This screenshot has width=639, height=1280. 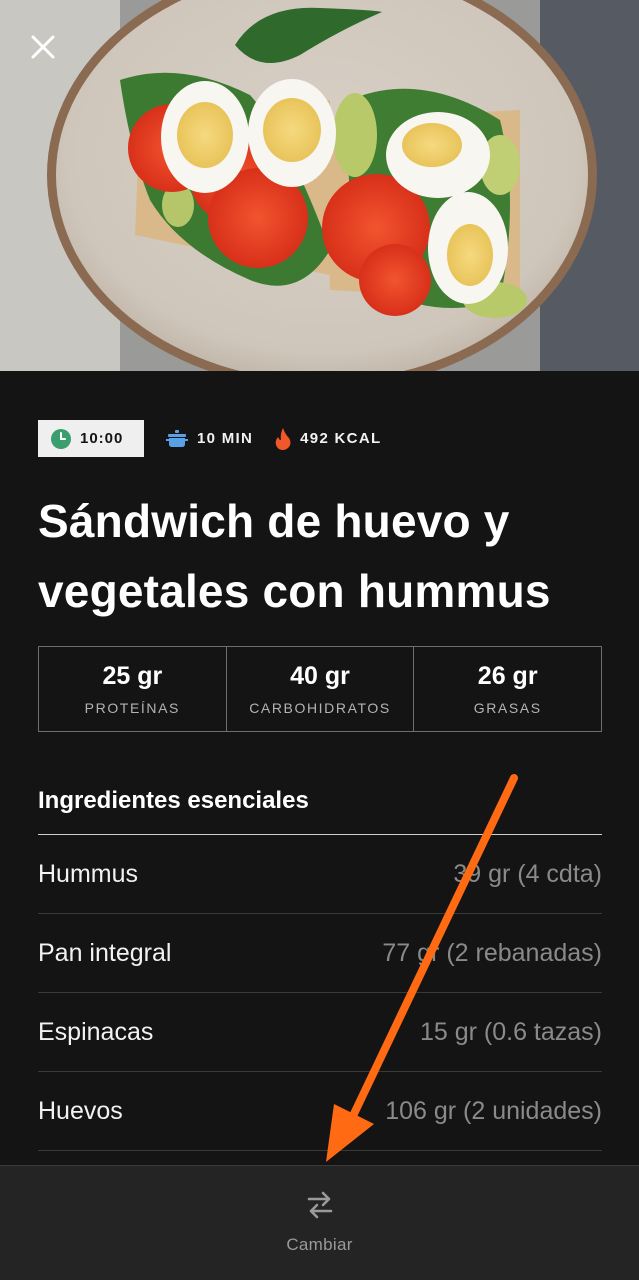 I want to click on swap-arrows-icon, so click(x=320, y=1205).